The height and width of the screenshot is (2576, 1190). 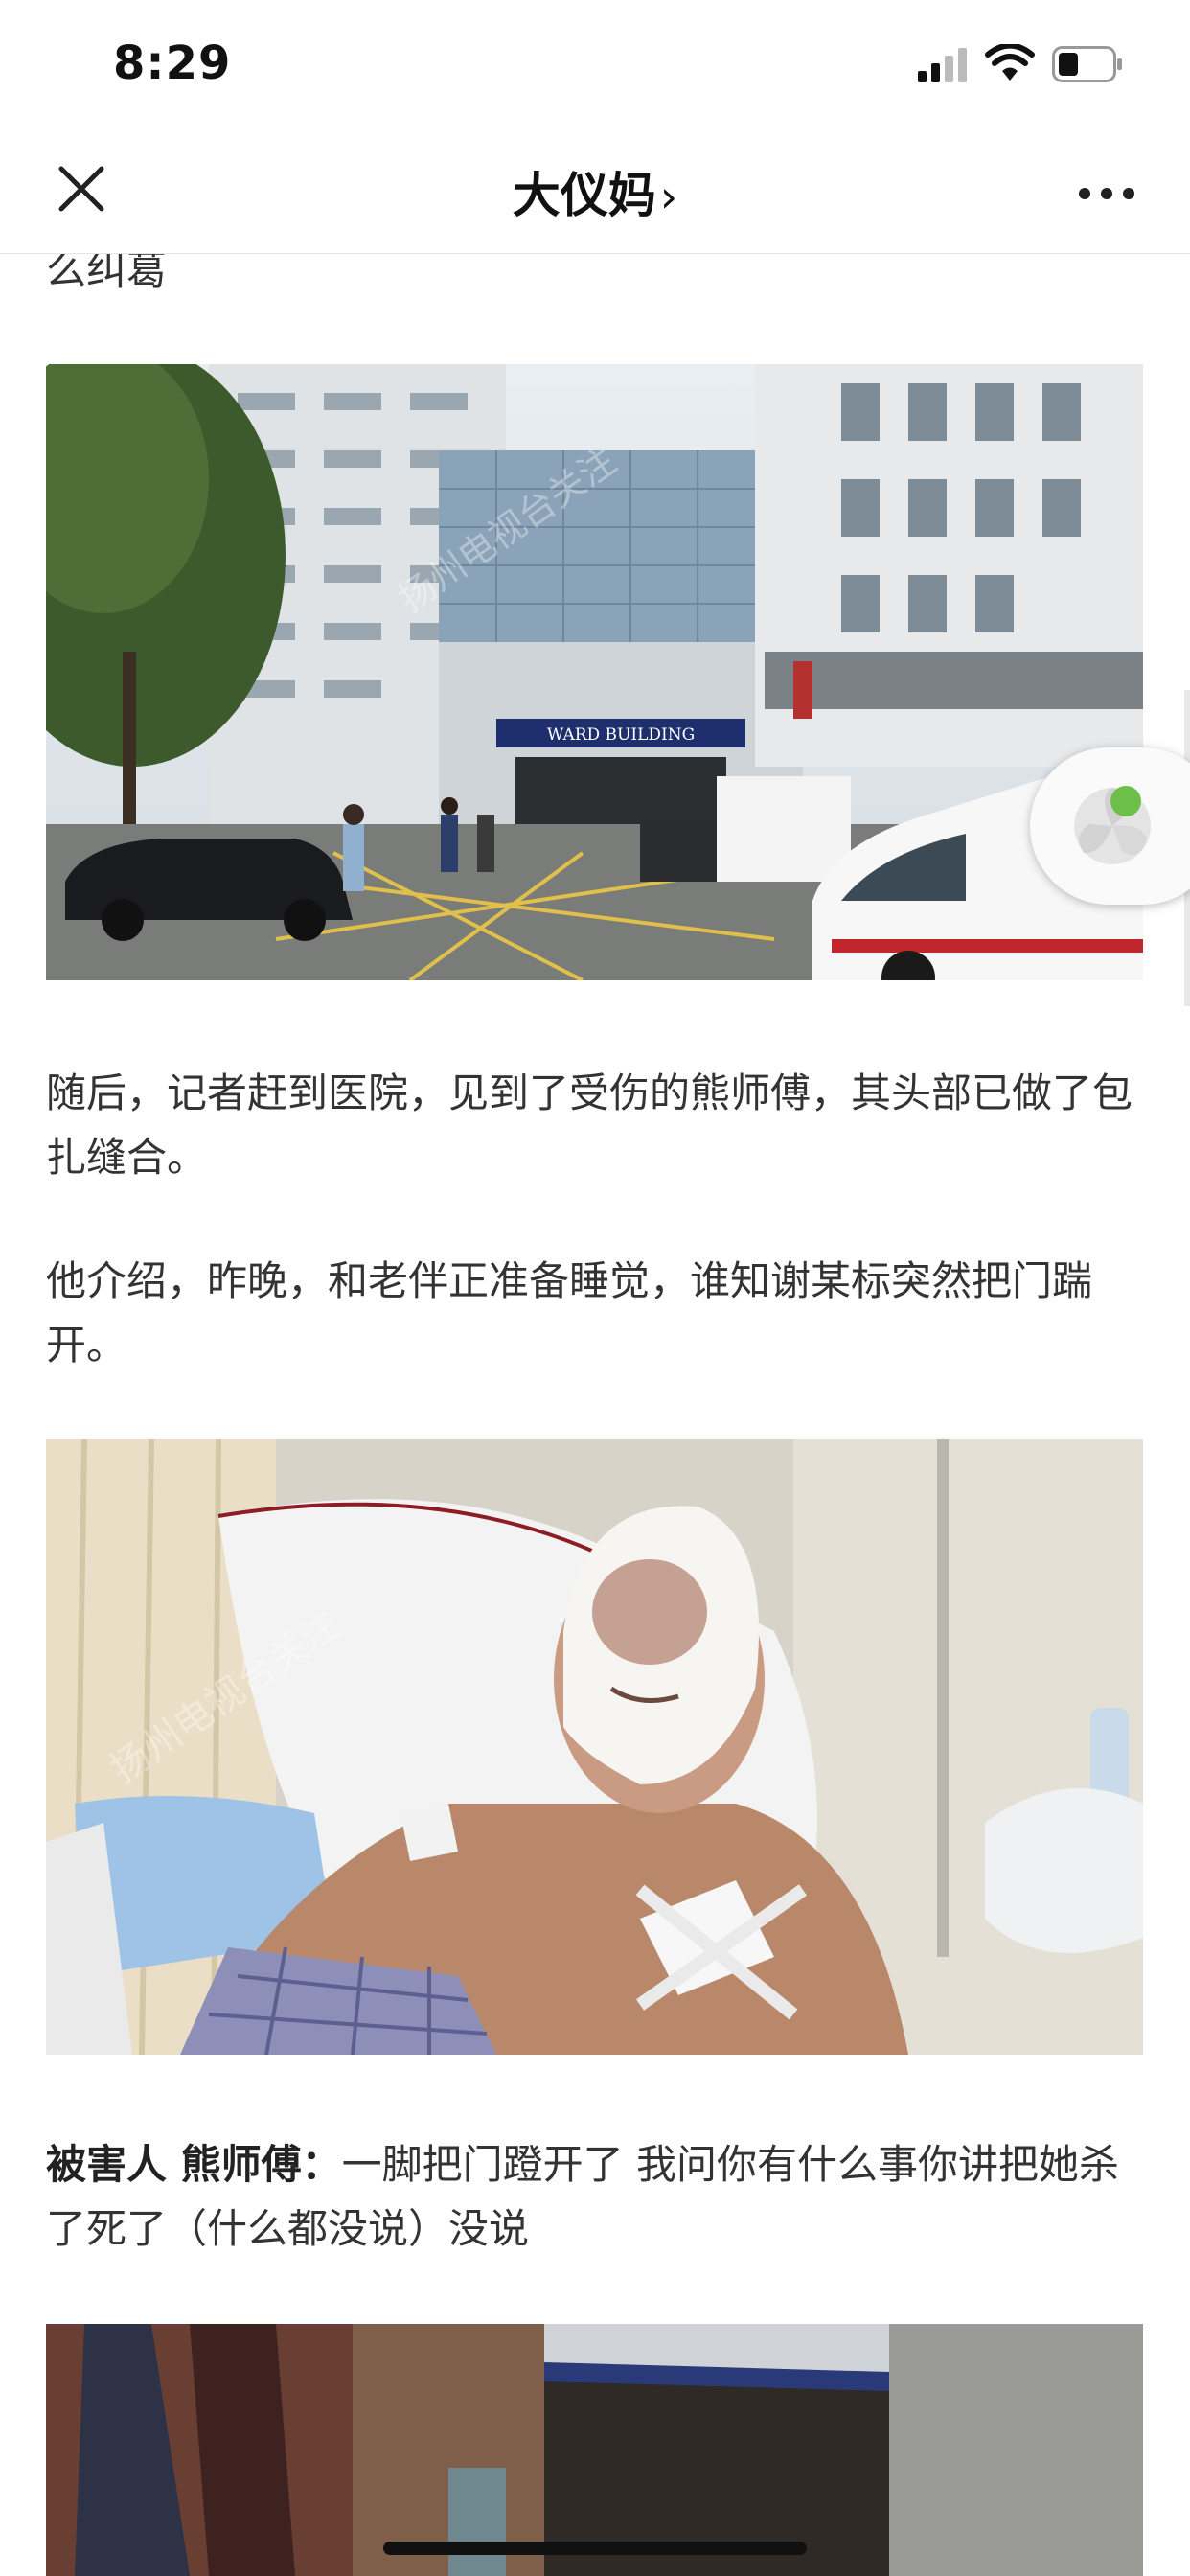 I want to click on status-bar: 8:29, so click(x=595, y=63).